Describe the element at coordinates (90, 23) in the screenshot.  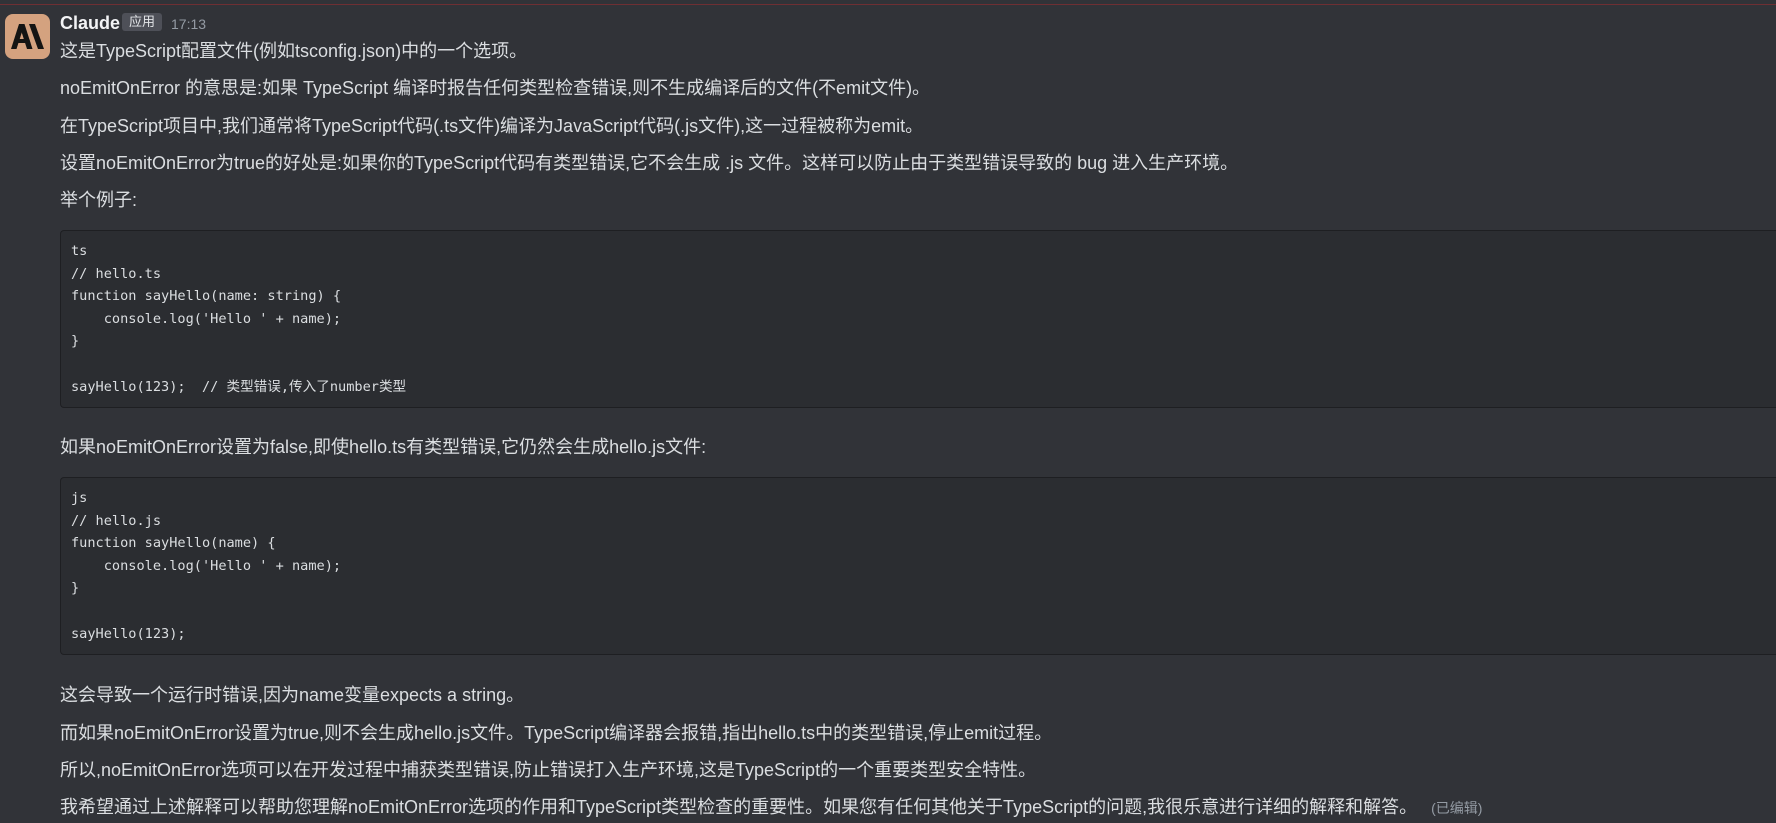
I see `message-author: Claude` at that location.